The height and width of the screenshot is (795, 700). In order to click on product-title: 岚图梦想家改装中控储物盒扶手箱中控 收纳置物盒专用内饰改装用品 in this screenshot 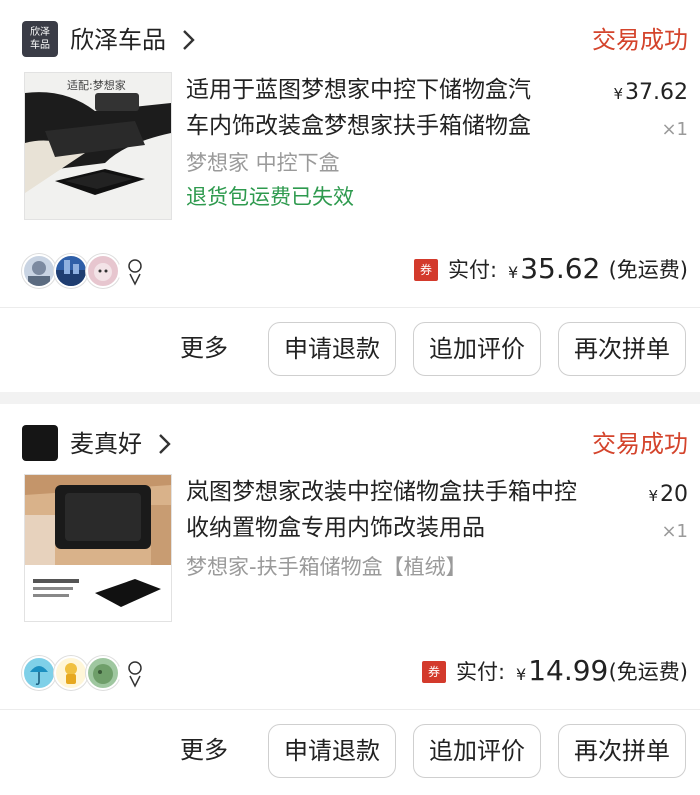, I will do `click(386, 510)`.